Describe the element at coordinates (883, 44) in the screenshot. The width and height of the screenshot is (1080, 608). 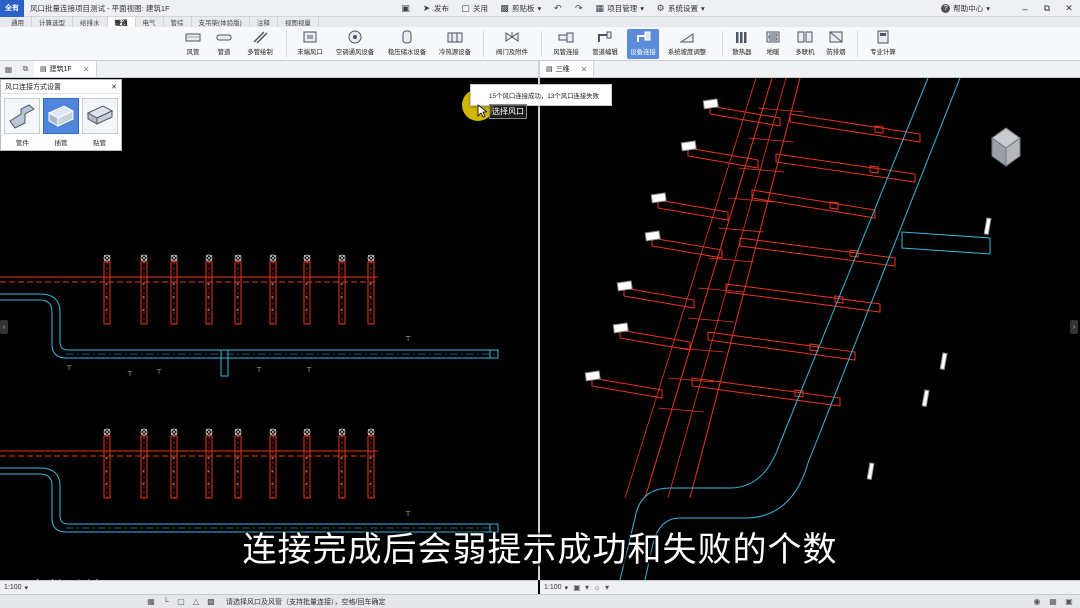
I see `pro-calc-button: 专业计算` at that location.